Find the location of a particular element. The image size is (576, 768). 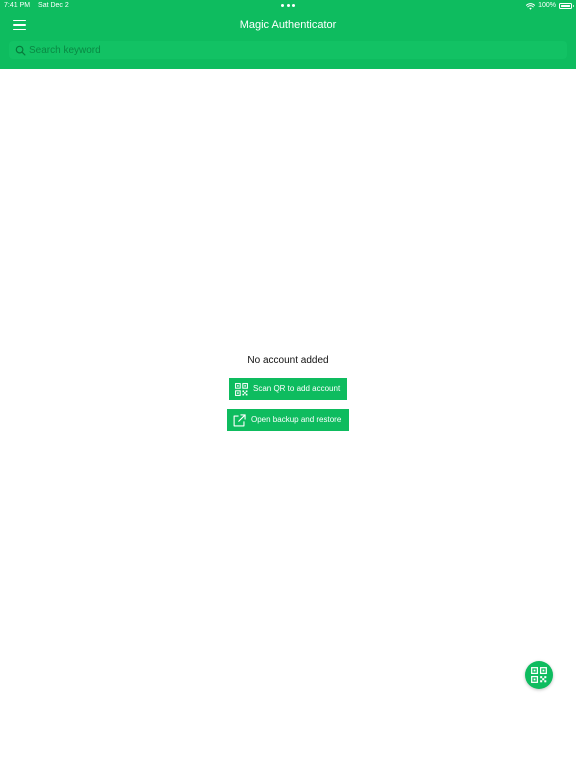

status-right: 100% is located at coordinates (550, 6).